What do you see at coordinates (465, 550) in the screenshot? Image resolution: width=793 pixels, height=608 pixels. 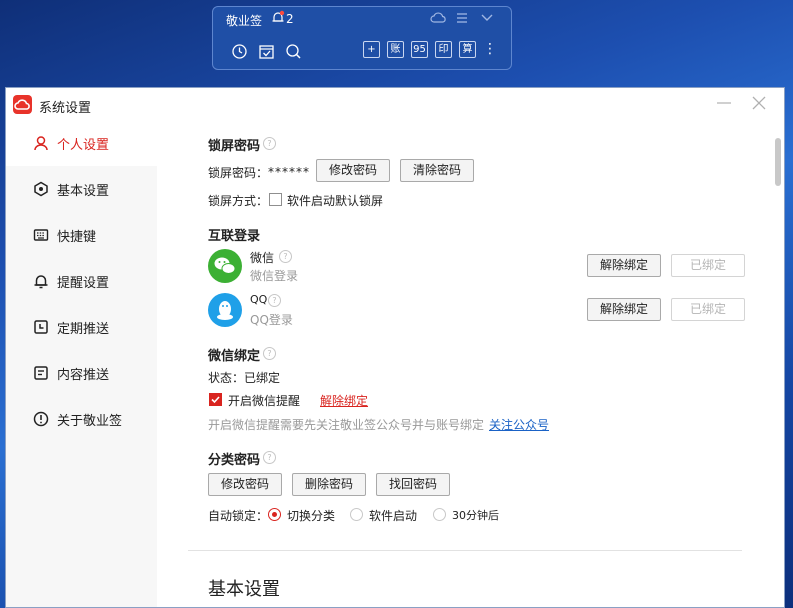 I see `section-divider` at bounding box center [465, 550].